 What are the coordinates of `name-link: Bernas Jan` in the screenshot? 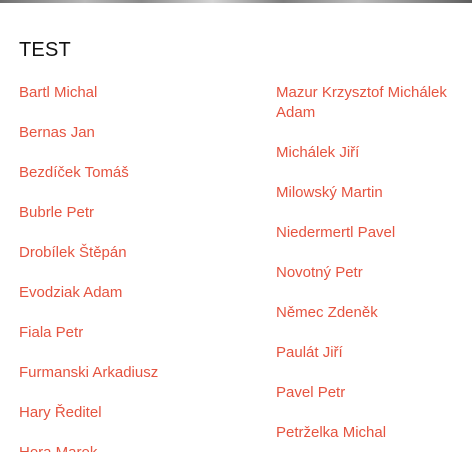 It's located at (136, 133).